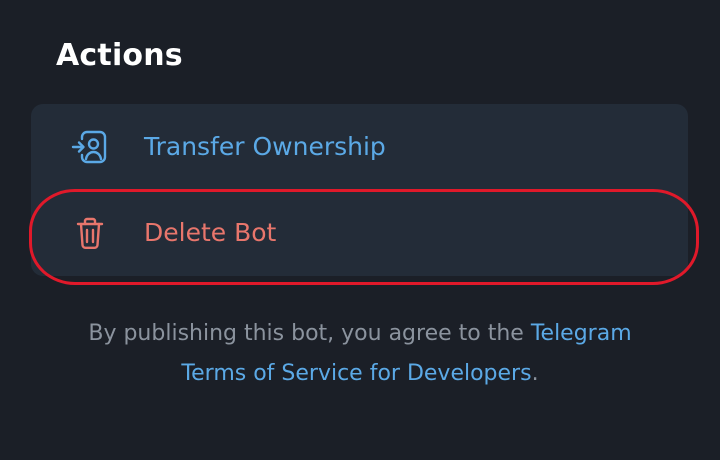 The width and height of the screenshot is (720, 460). I want to click on publishing-notice-suffix: ., so click(535, 373).